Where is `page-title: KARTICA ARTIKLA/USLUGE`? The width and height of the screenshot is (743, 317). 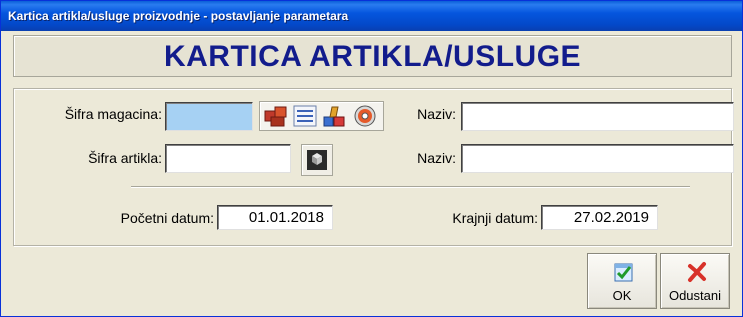
page-title: KARTICA ARTIKLA/USLUGE is located at coordinates (372, 56).